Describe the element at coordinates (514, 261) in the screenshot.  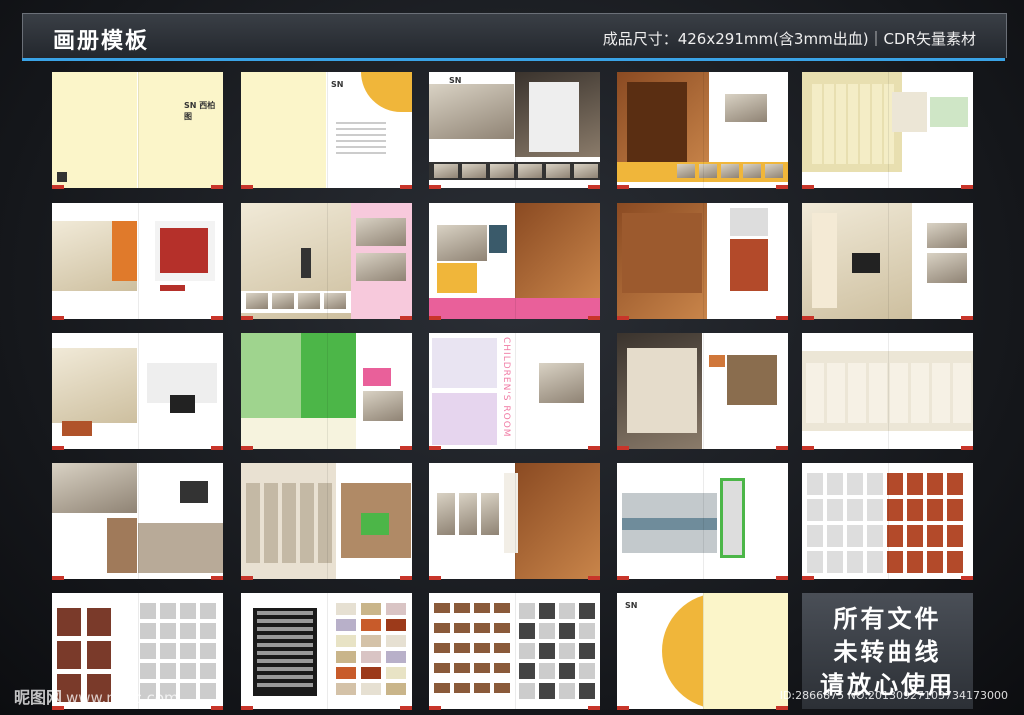
I see `thumbnail-bookshelf-pink` at that location.